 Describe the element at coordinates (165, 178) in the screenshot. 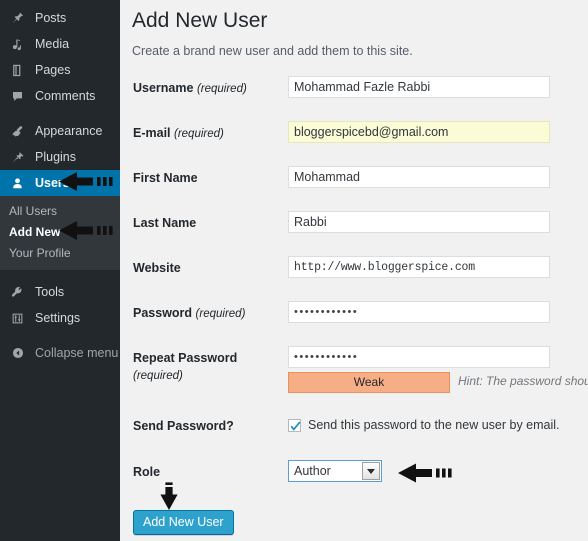

I see `first-name-label-text: First Name` at that location.